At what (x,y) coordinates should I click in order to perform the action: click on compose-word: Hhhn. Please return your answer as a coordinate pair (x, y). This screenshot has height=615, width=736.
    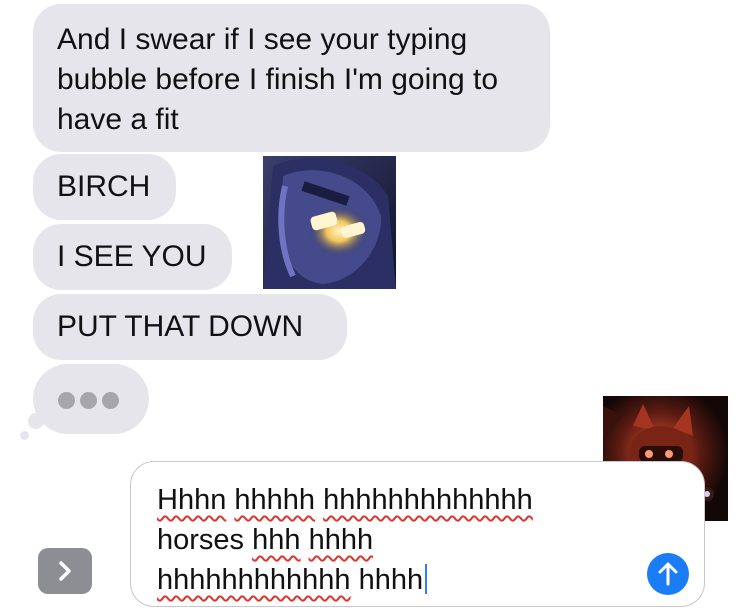
    Looking at the image, I should click on (192, 500).